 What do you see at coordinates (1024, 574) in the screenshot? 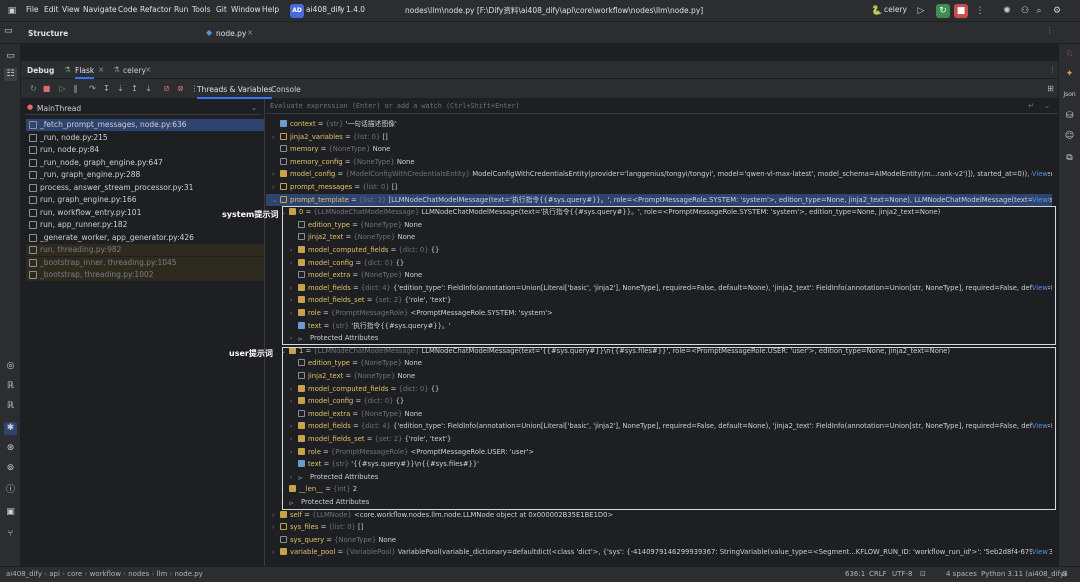
I see `python-interpreter: Python 3.11 (ai408_dify)` at bounding box center [1024, 574].